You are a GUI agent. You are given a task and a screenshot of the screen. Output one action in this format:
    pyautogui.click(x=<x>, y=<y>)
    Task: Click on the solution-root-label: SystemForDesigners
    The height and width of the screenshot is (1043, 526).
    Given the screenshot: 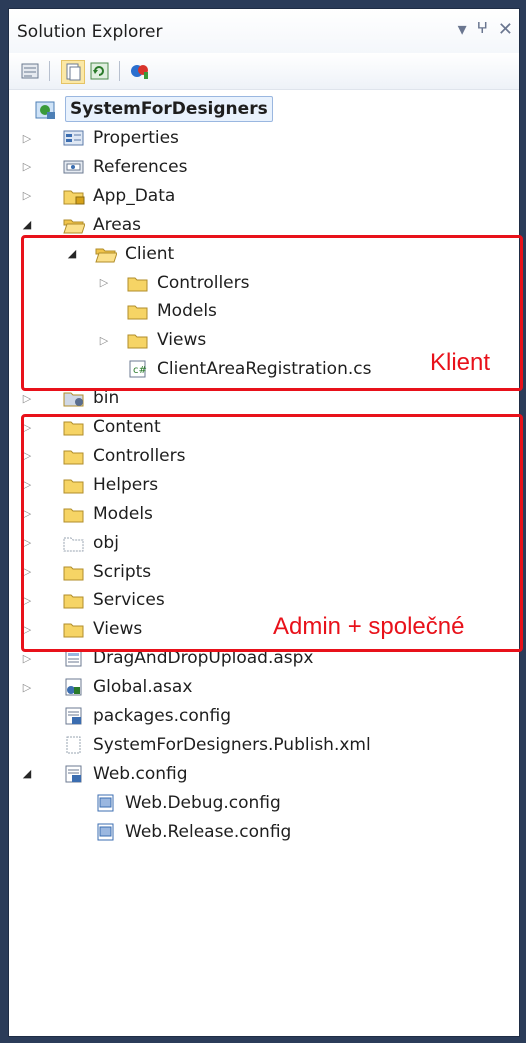 What is the action you would take?
    pyautogui.click(x=169, y=109)
    